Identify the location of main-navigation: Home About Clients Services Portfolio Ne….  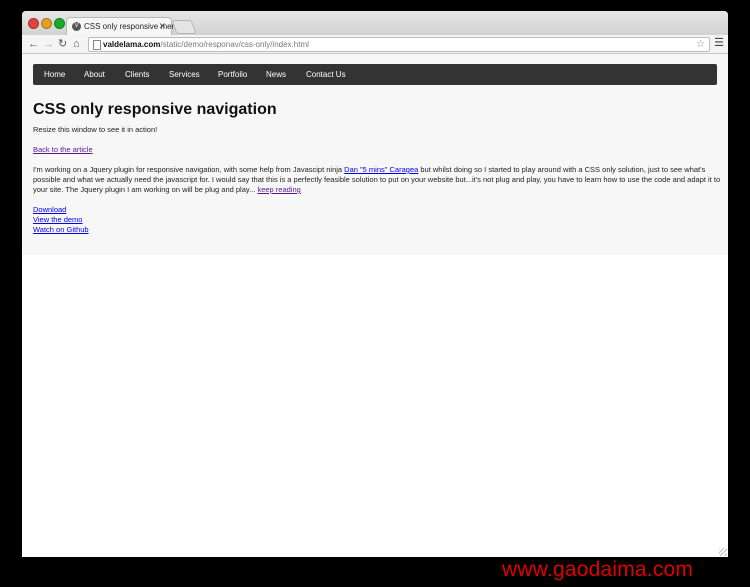
(375, 74).